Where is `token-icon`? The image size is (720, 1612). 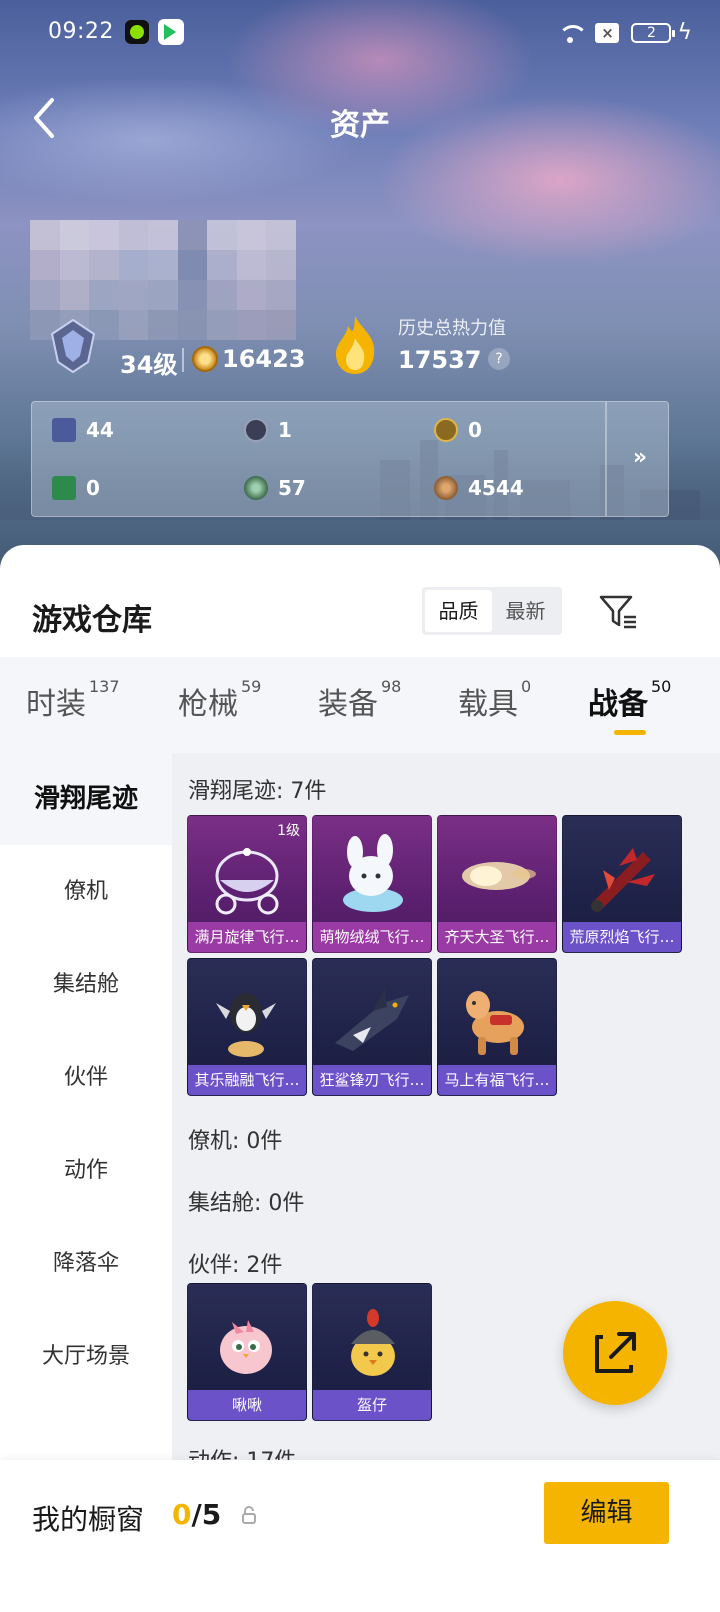
token-icon is located at coordinates (256, 430).